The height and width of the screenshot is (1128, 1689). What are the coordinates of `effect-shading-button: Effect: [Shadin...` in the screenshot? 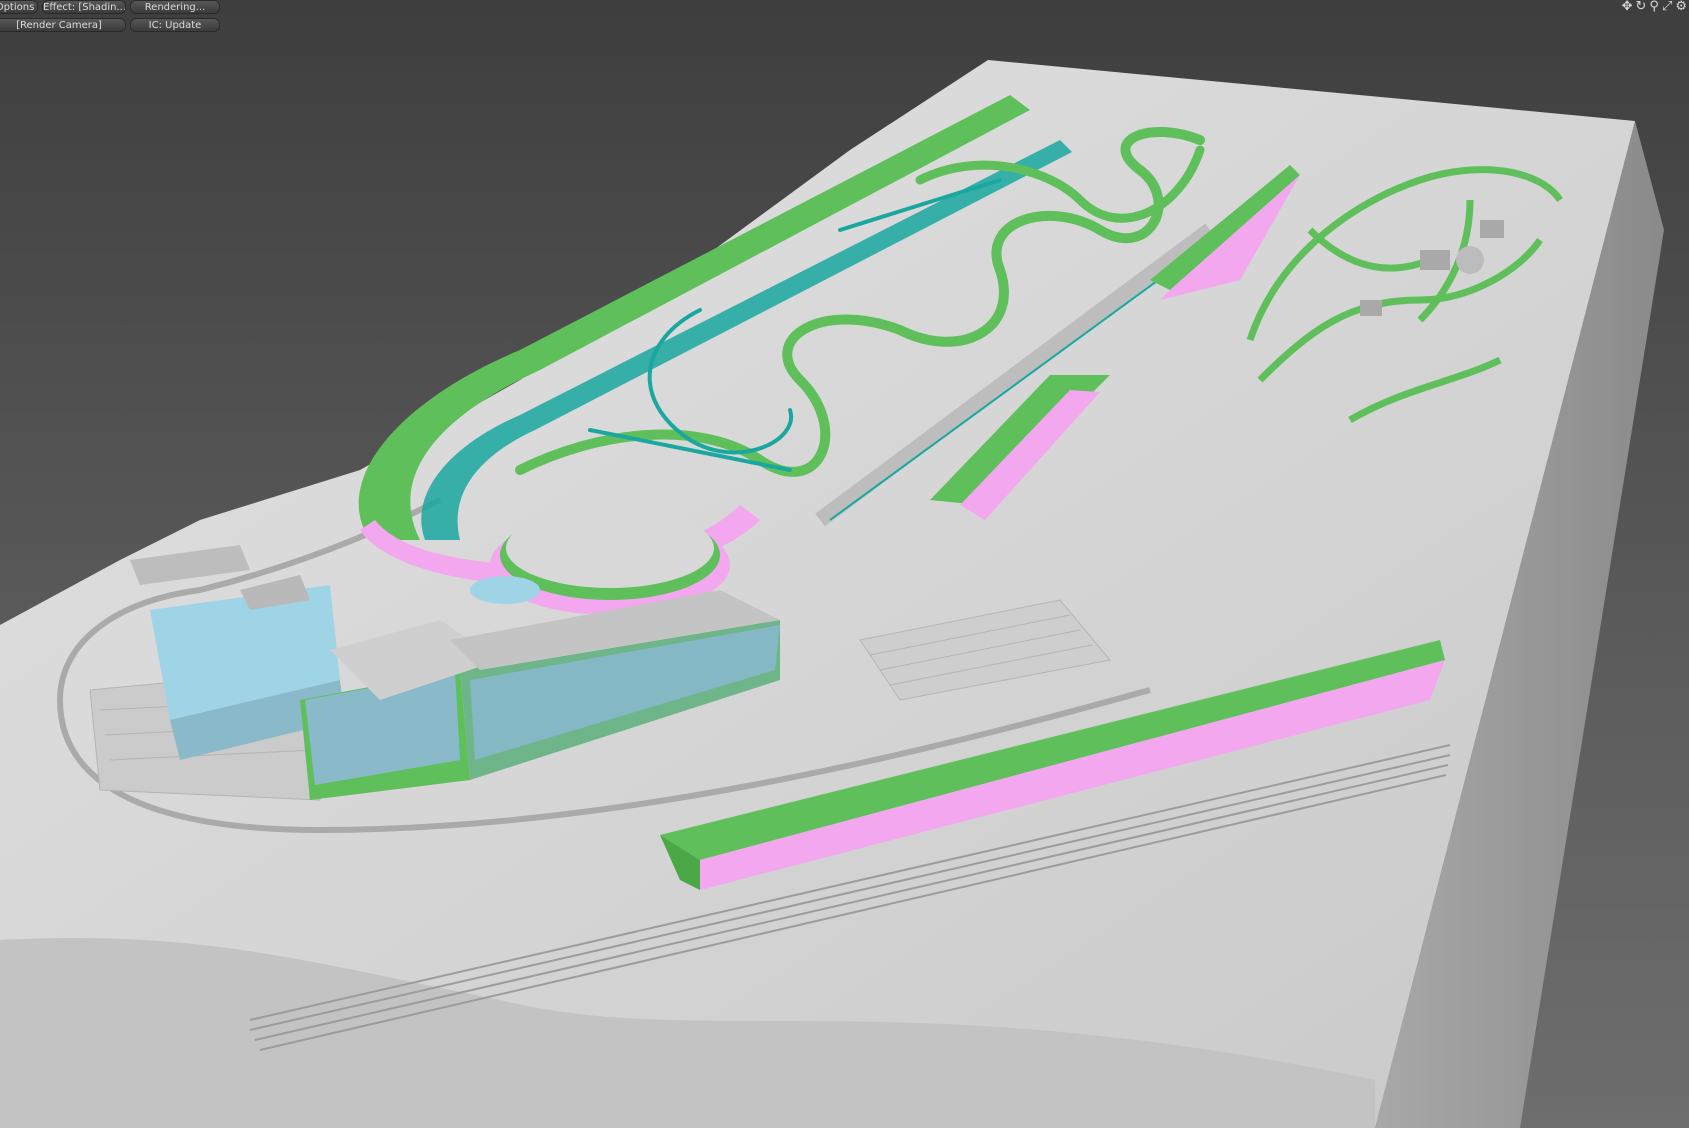 It's located at (84, 7).